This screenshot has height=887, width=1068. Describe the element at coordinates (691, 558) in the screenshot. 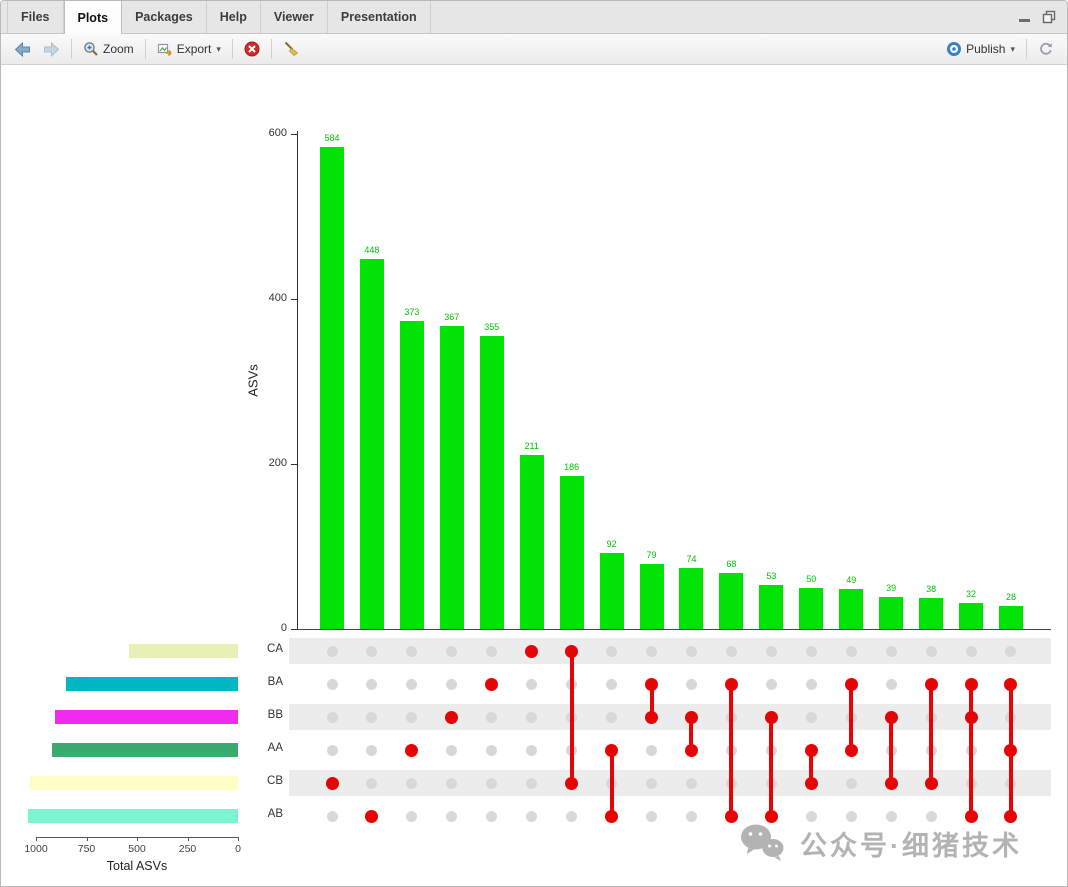

I see `intersection-bar-label: 74` at that location.